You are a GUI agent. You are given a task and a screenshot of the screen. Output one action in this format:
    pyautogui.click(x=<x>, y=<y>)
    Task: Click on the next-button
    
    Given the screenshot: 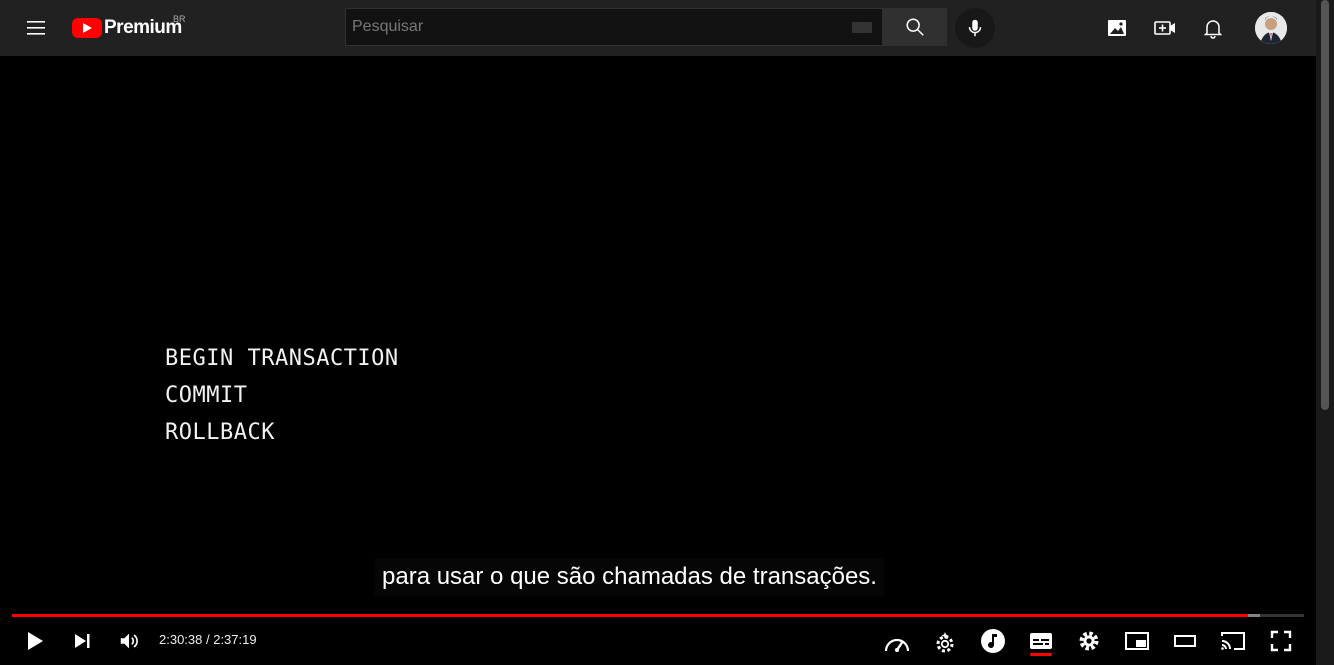 What is the action you would take?
    pyautogui.click(x=82, y=641)
    